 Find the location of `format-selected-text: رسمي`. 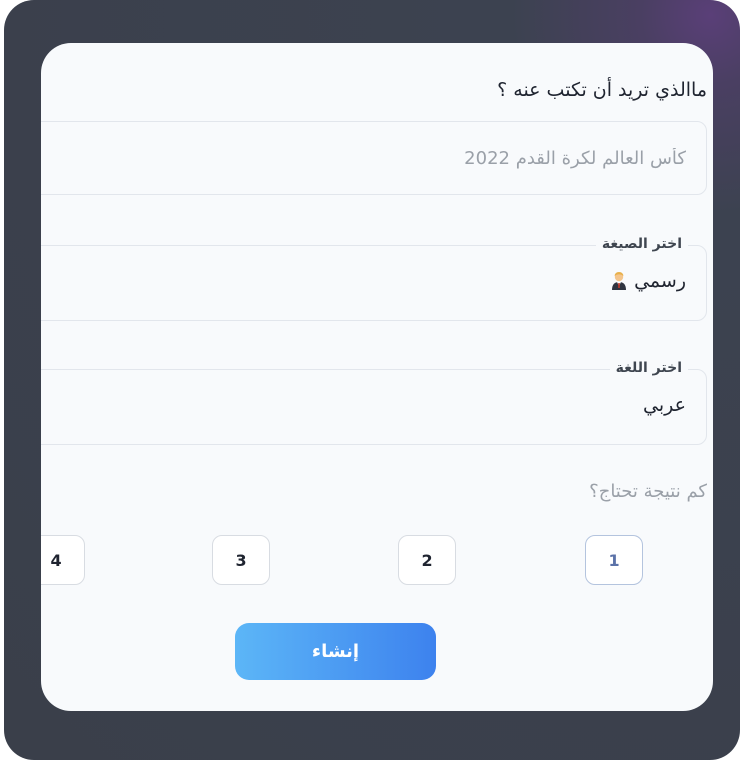

format-selected-text: رسمي is located at coordinates (660, 281).